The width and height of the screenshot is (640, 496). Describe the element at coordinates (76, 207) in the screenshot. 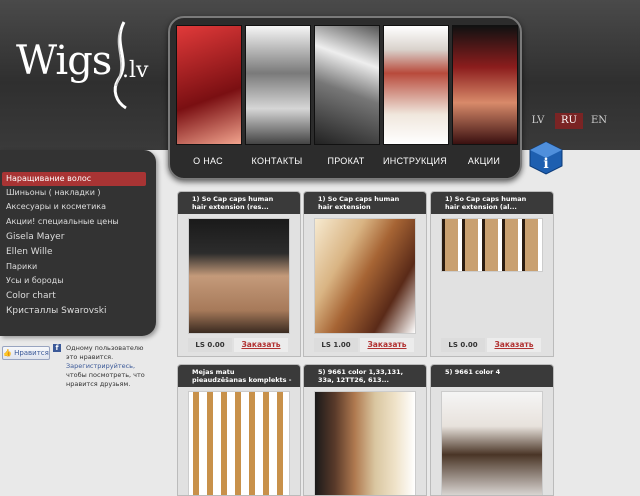

I see `sidebar-item-accessories: Аксесуары и косметика` at that location.